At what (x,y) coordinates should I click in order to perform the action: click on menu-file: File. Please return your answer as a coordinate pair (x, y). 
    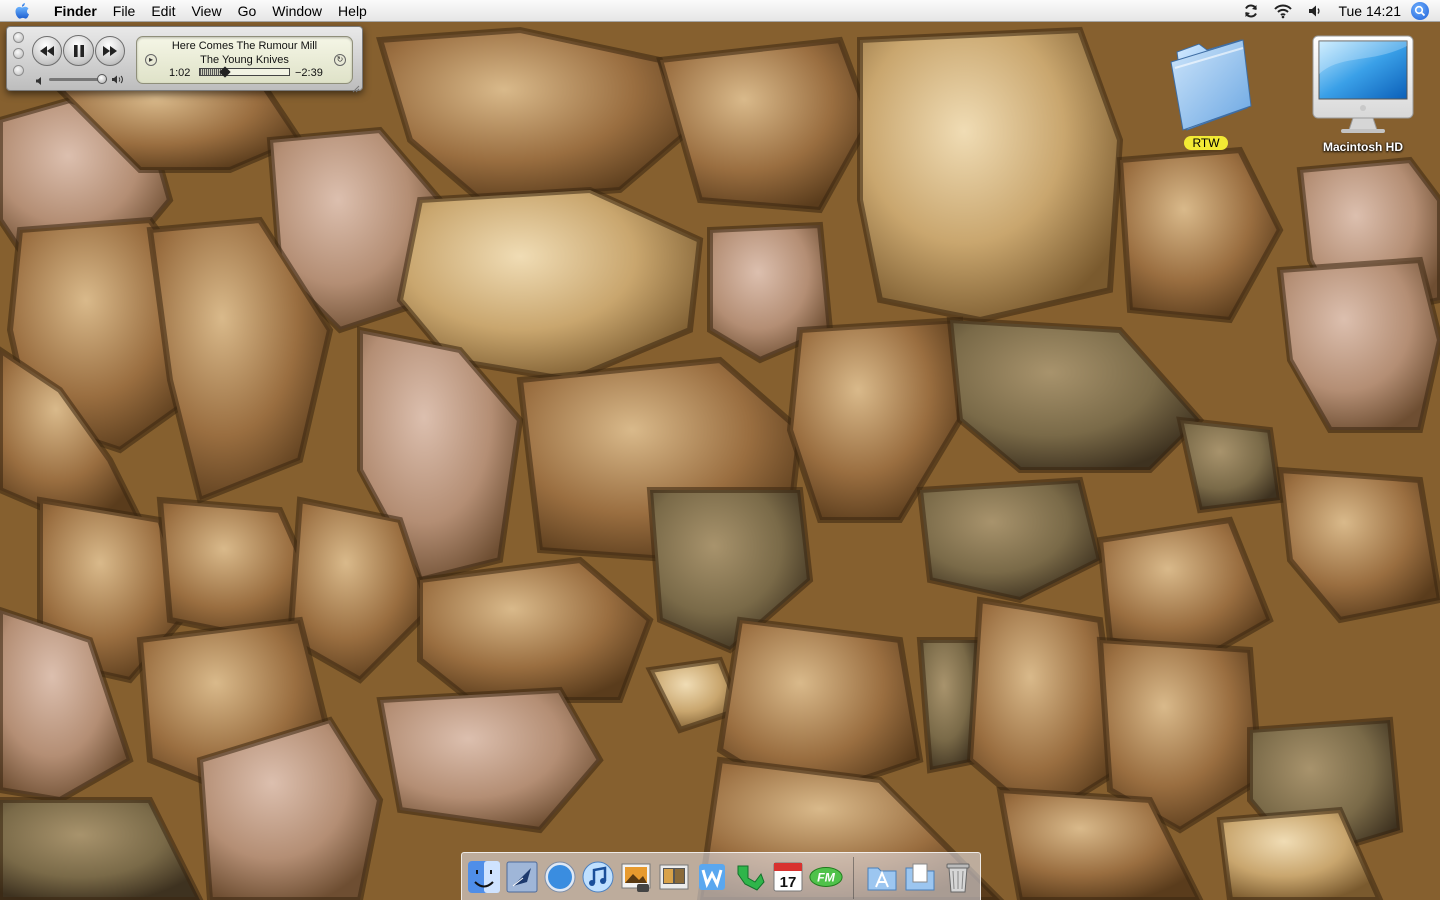
    Looking at the image, I should click on (124, 11).